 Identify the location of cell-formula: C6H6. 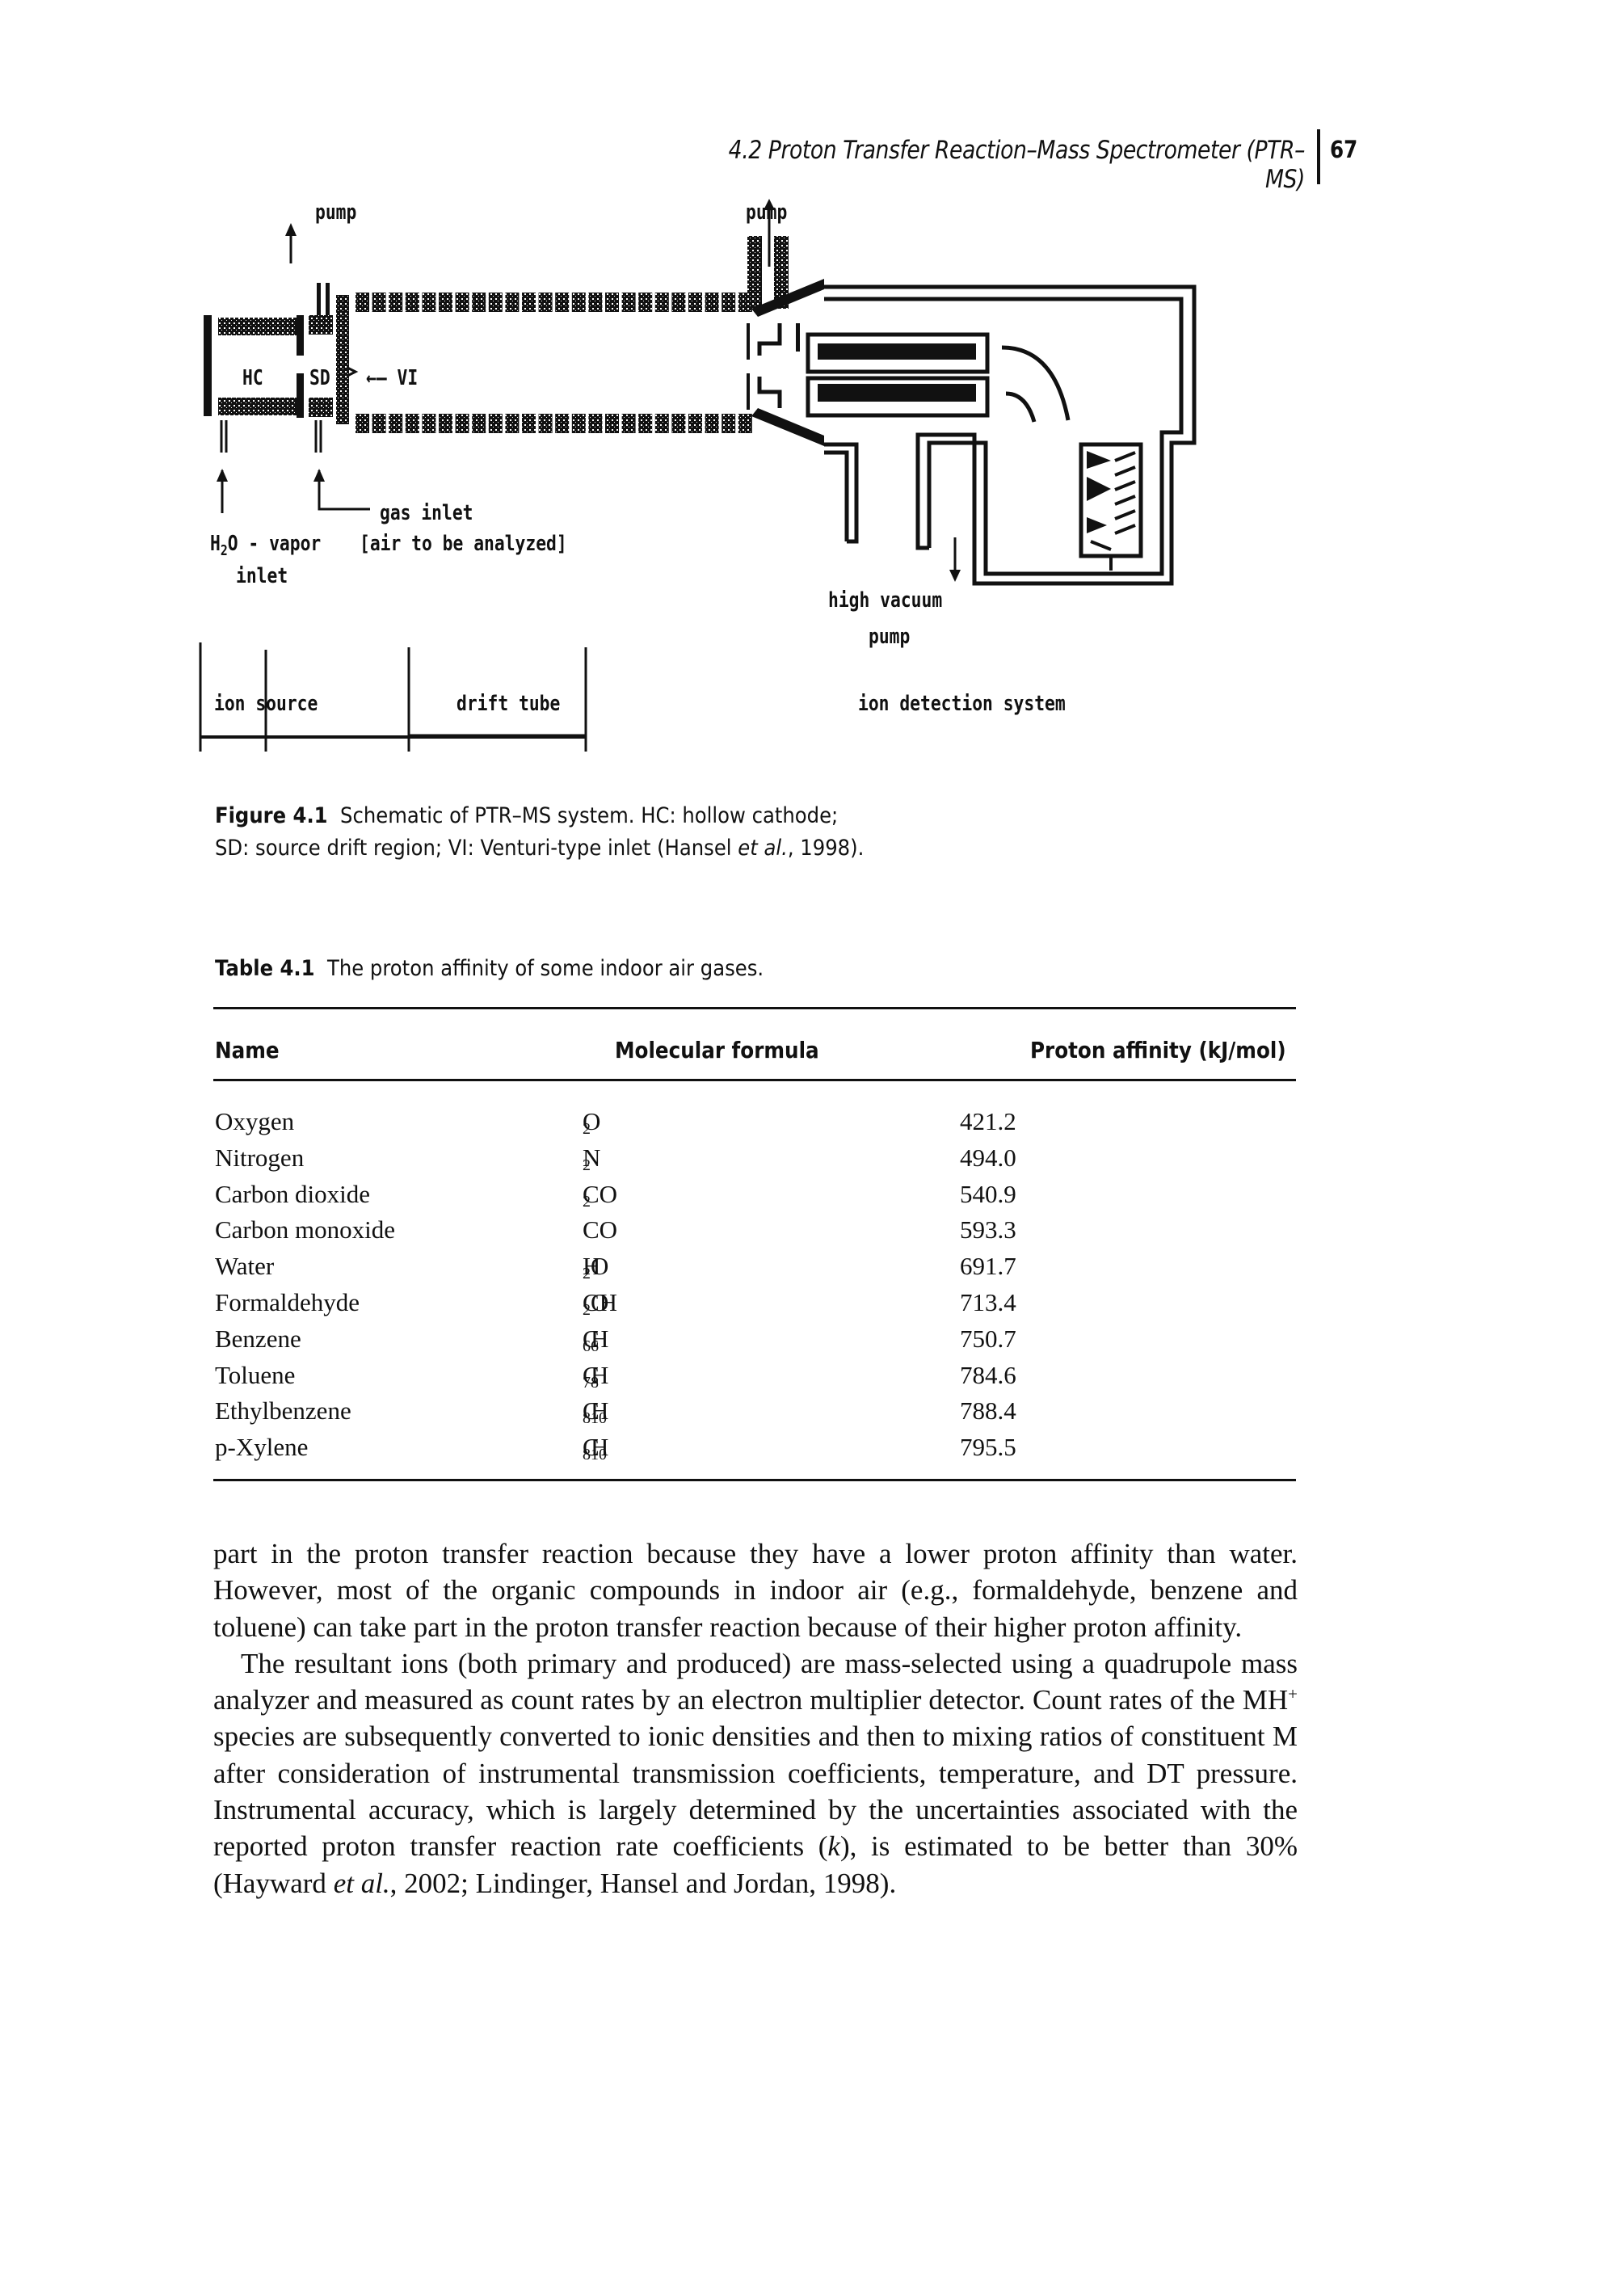
(595, 1340).